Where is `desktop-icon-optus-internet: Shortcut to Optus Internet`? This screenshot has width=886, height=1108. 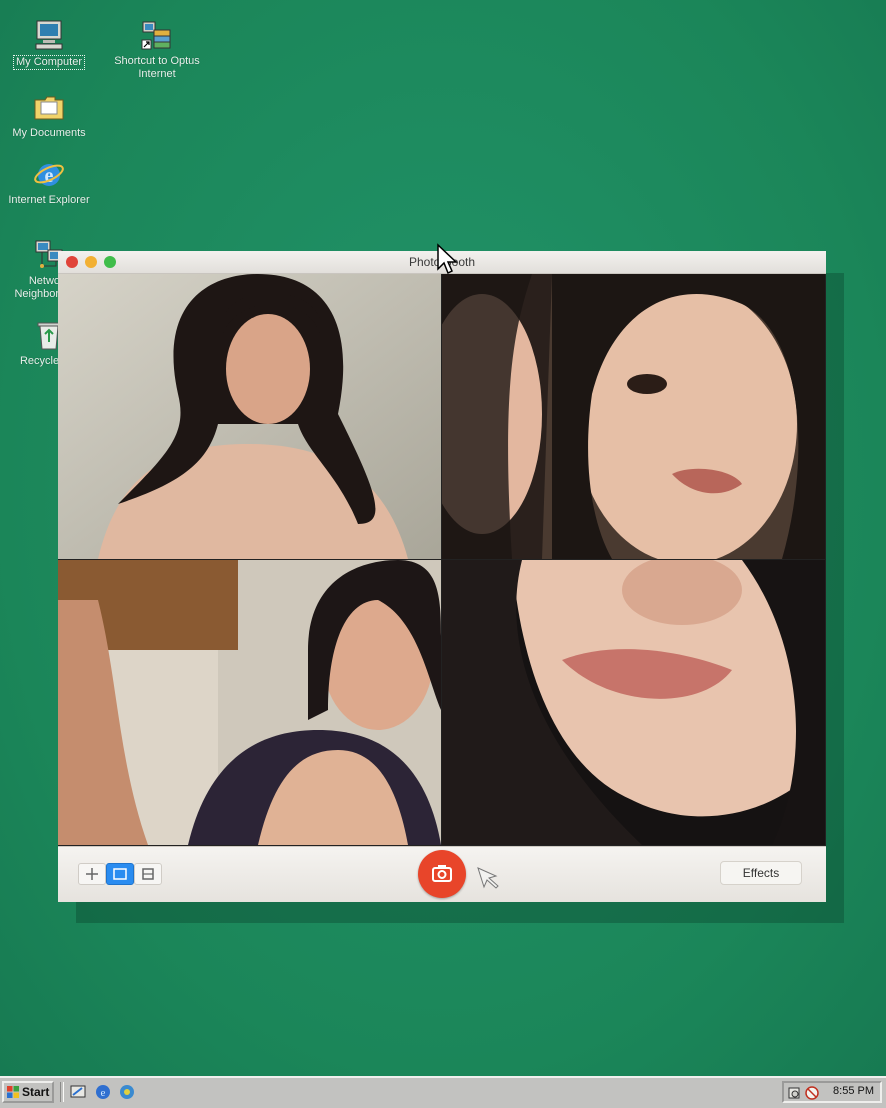 desktop-icon-optus-internet: Shortcut to Optus Internet is located at coordinates (157, 49).